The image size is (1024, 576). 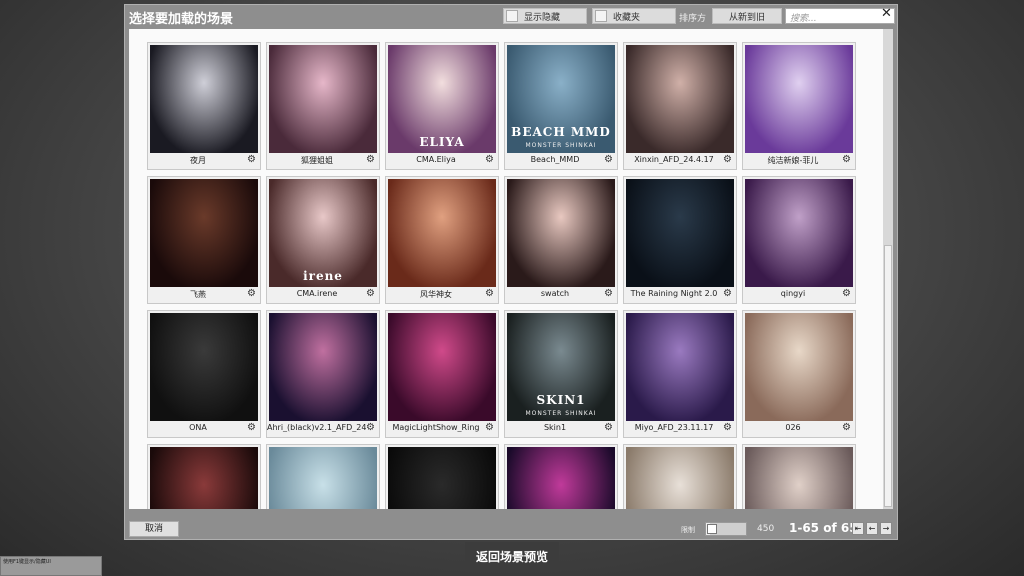 I want to click on scene-tile: Xinxin_AFD_24.4.17 ⚙, so click(x=680, y=106).